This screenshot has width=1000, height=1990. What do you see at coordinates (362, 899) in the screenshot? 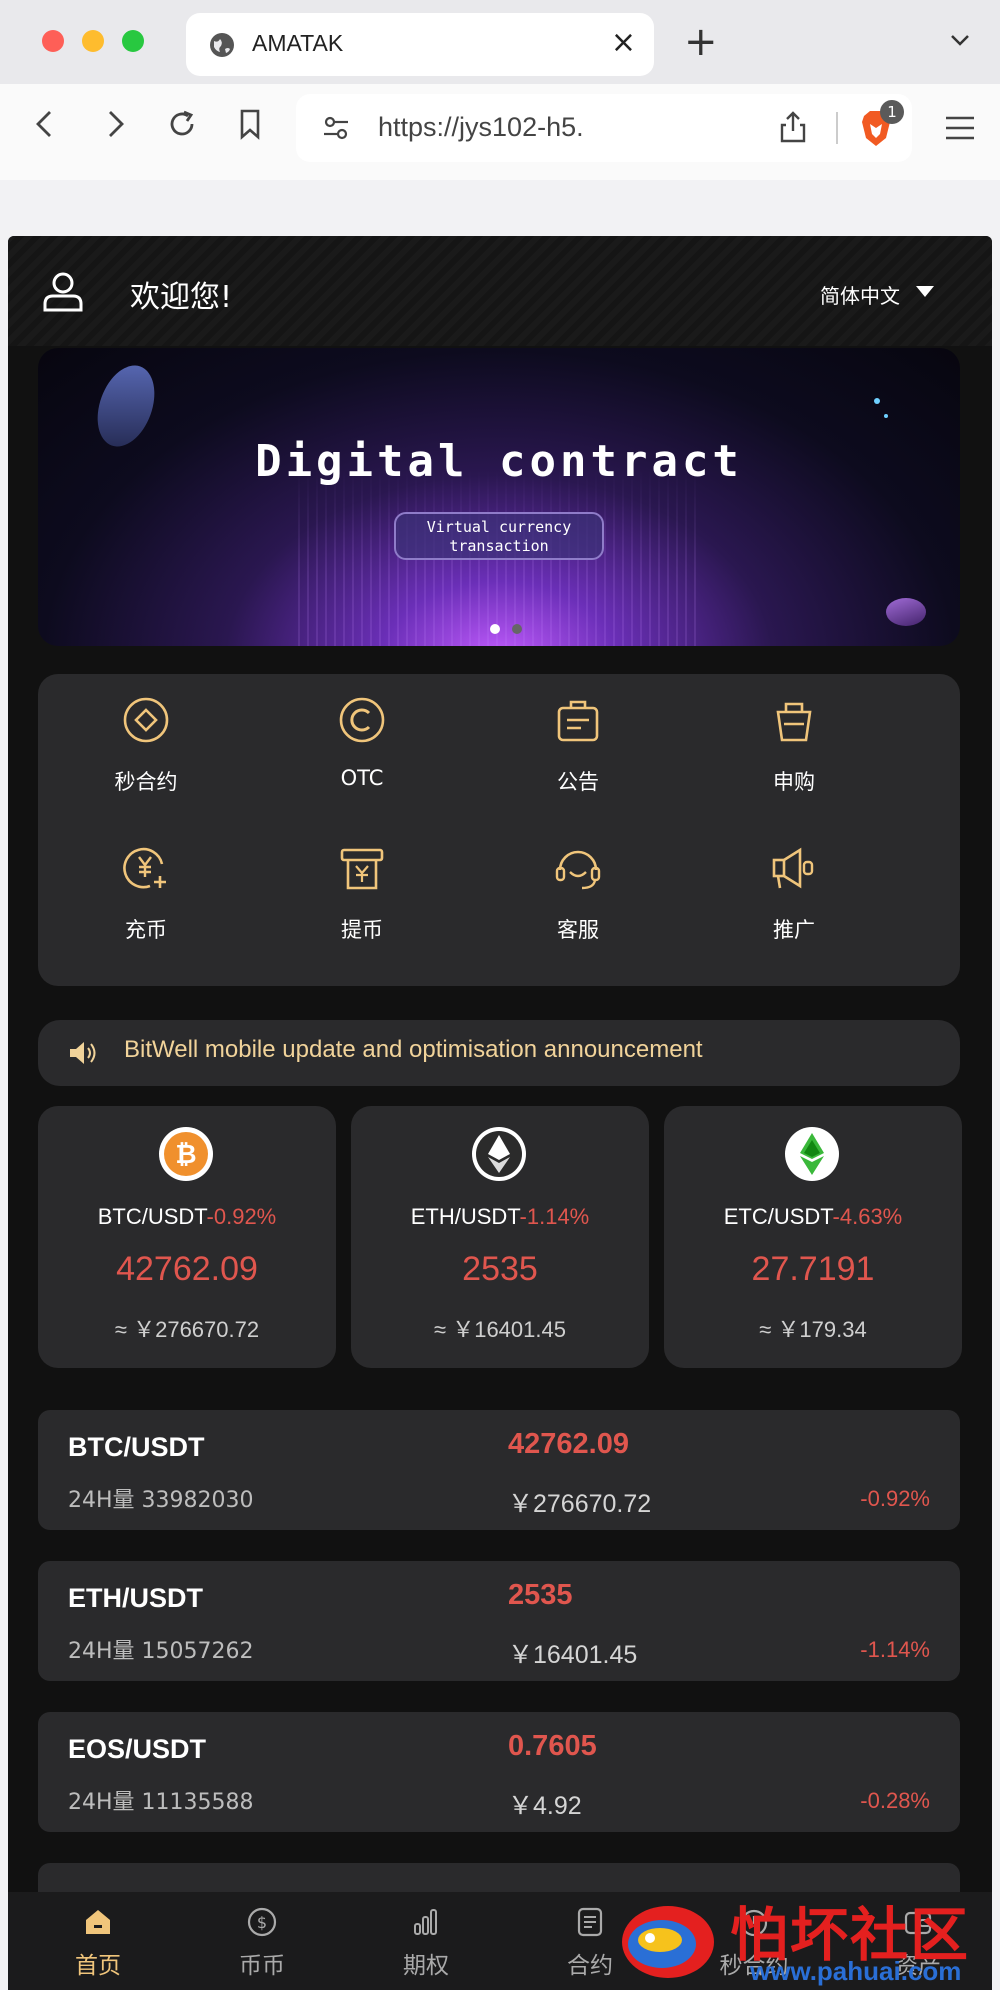
I see `shortcut-withdraw: 提币` at bounding box center [362, 899].